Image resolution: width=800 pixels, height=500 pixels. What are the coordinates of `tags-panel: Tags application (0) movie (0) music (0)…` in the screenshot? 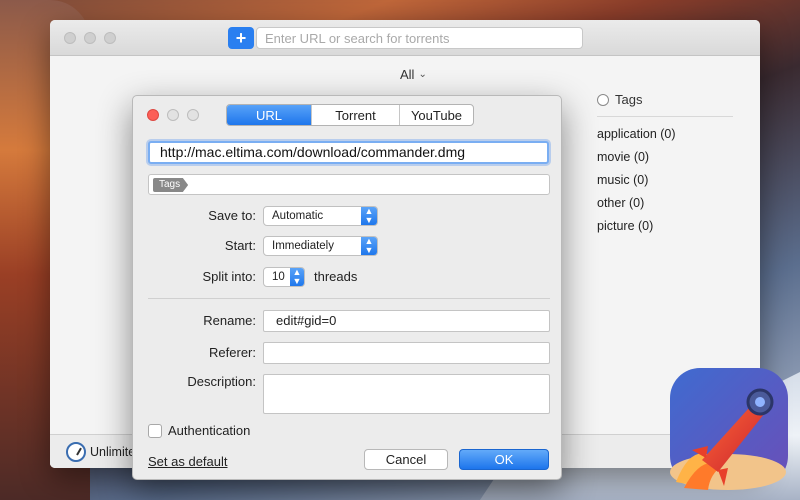 It's located at (665, 165).